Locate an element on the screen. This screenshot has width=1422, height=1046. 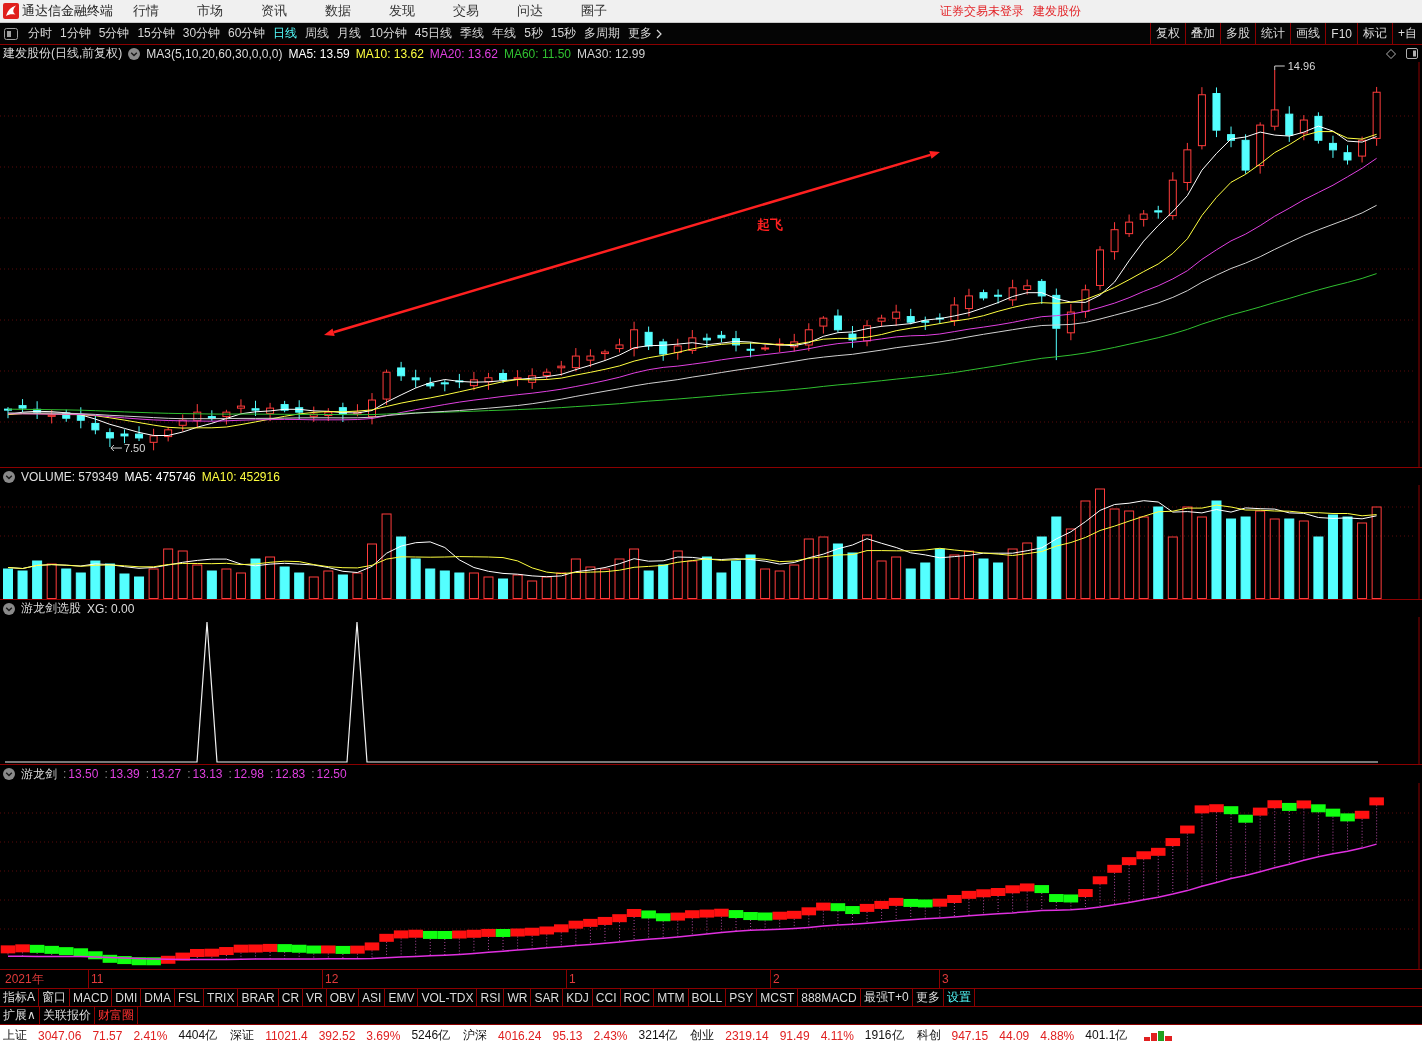
index-value: 11021.4 is located at coordinates (286, 1035).